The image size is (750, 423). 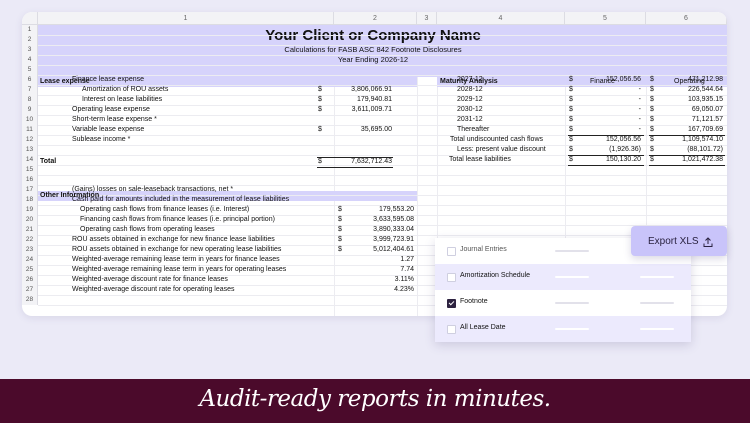 I want to click on maturity-row-label: Total undiscounted cash flows, so click(x=496, y=139).